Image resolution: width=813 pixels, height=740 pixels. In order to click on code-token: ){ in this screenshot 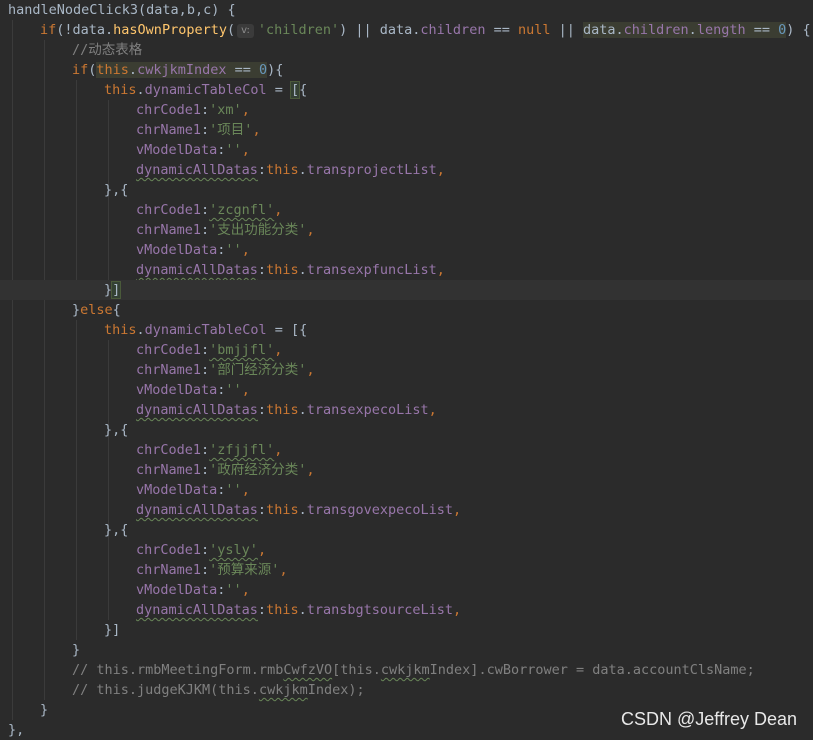, I will do `click(275, 70)`.